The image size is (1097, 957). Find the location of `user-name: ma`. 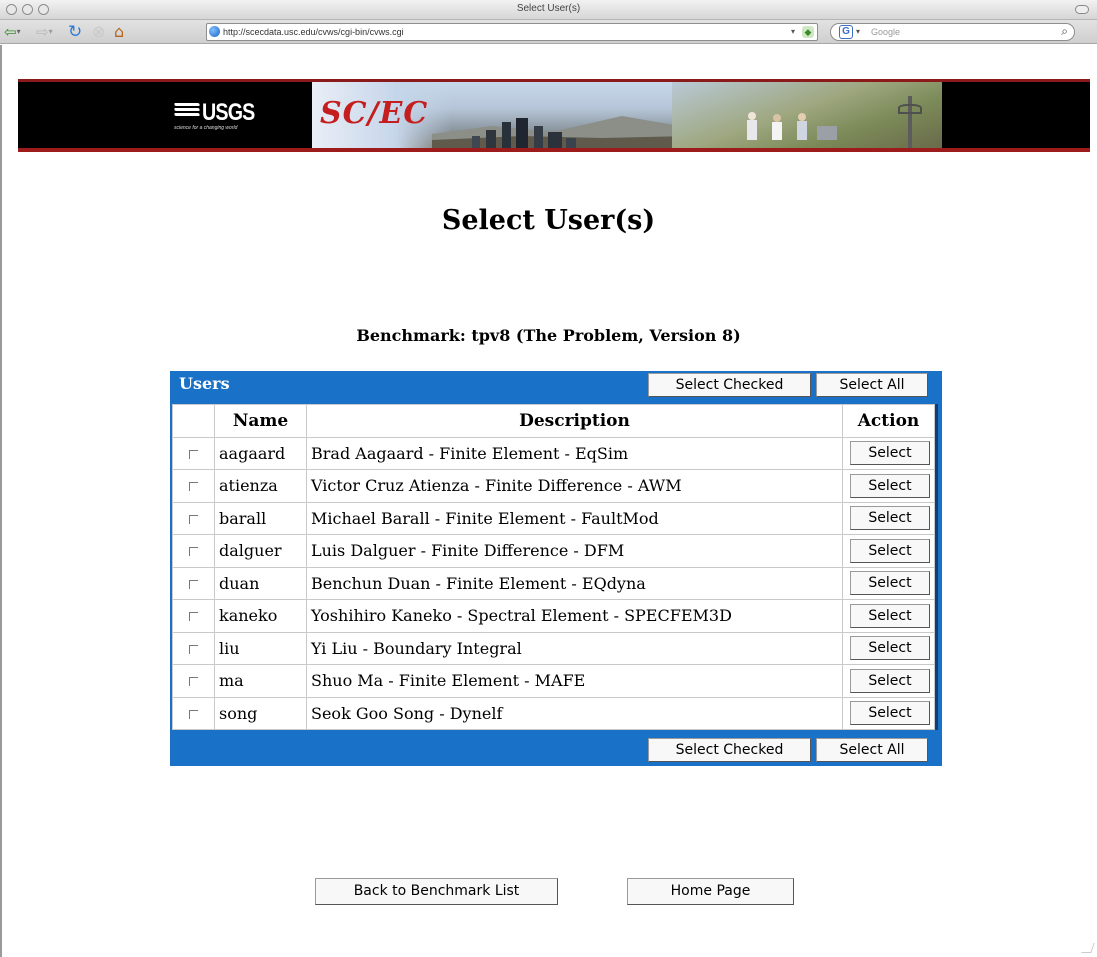

user-name: ma is located at coordinates (260, 681).